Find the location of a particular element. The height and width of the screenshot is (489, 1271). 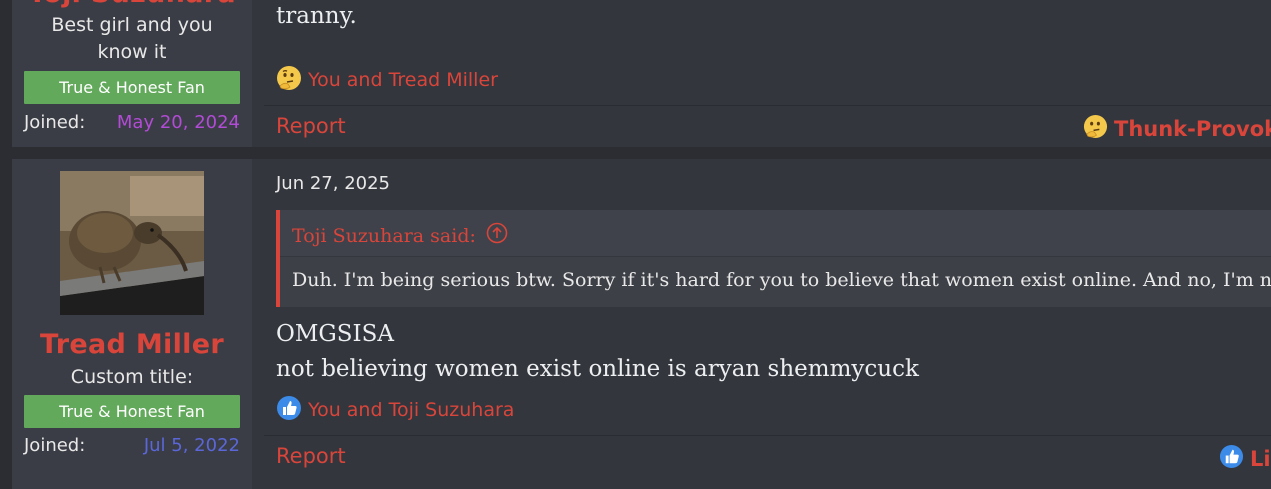

message-body: tranny. is located at coordinates (316, 17).